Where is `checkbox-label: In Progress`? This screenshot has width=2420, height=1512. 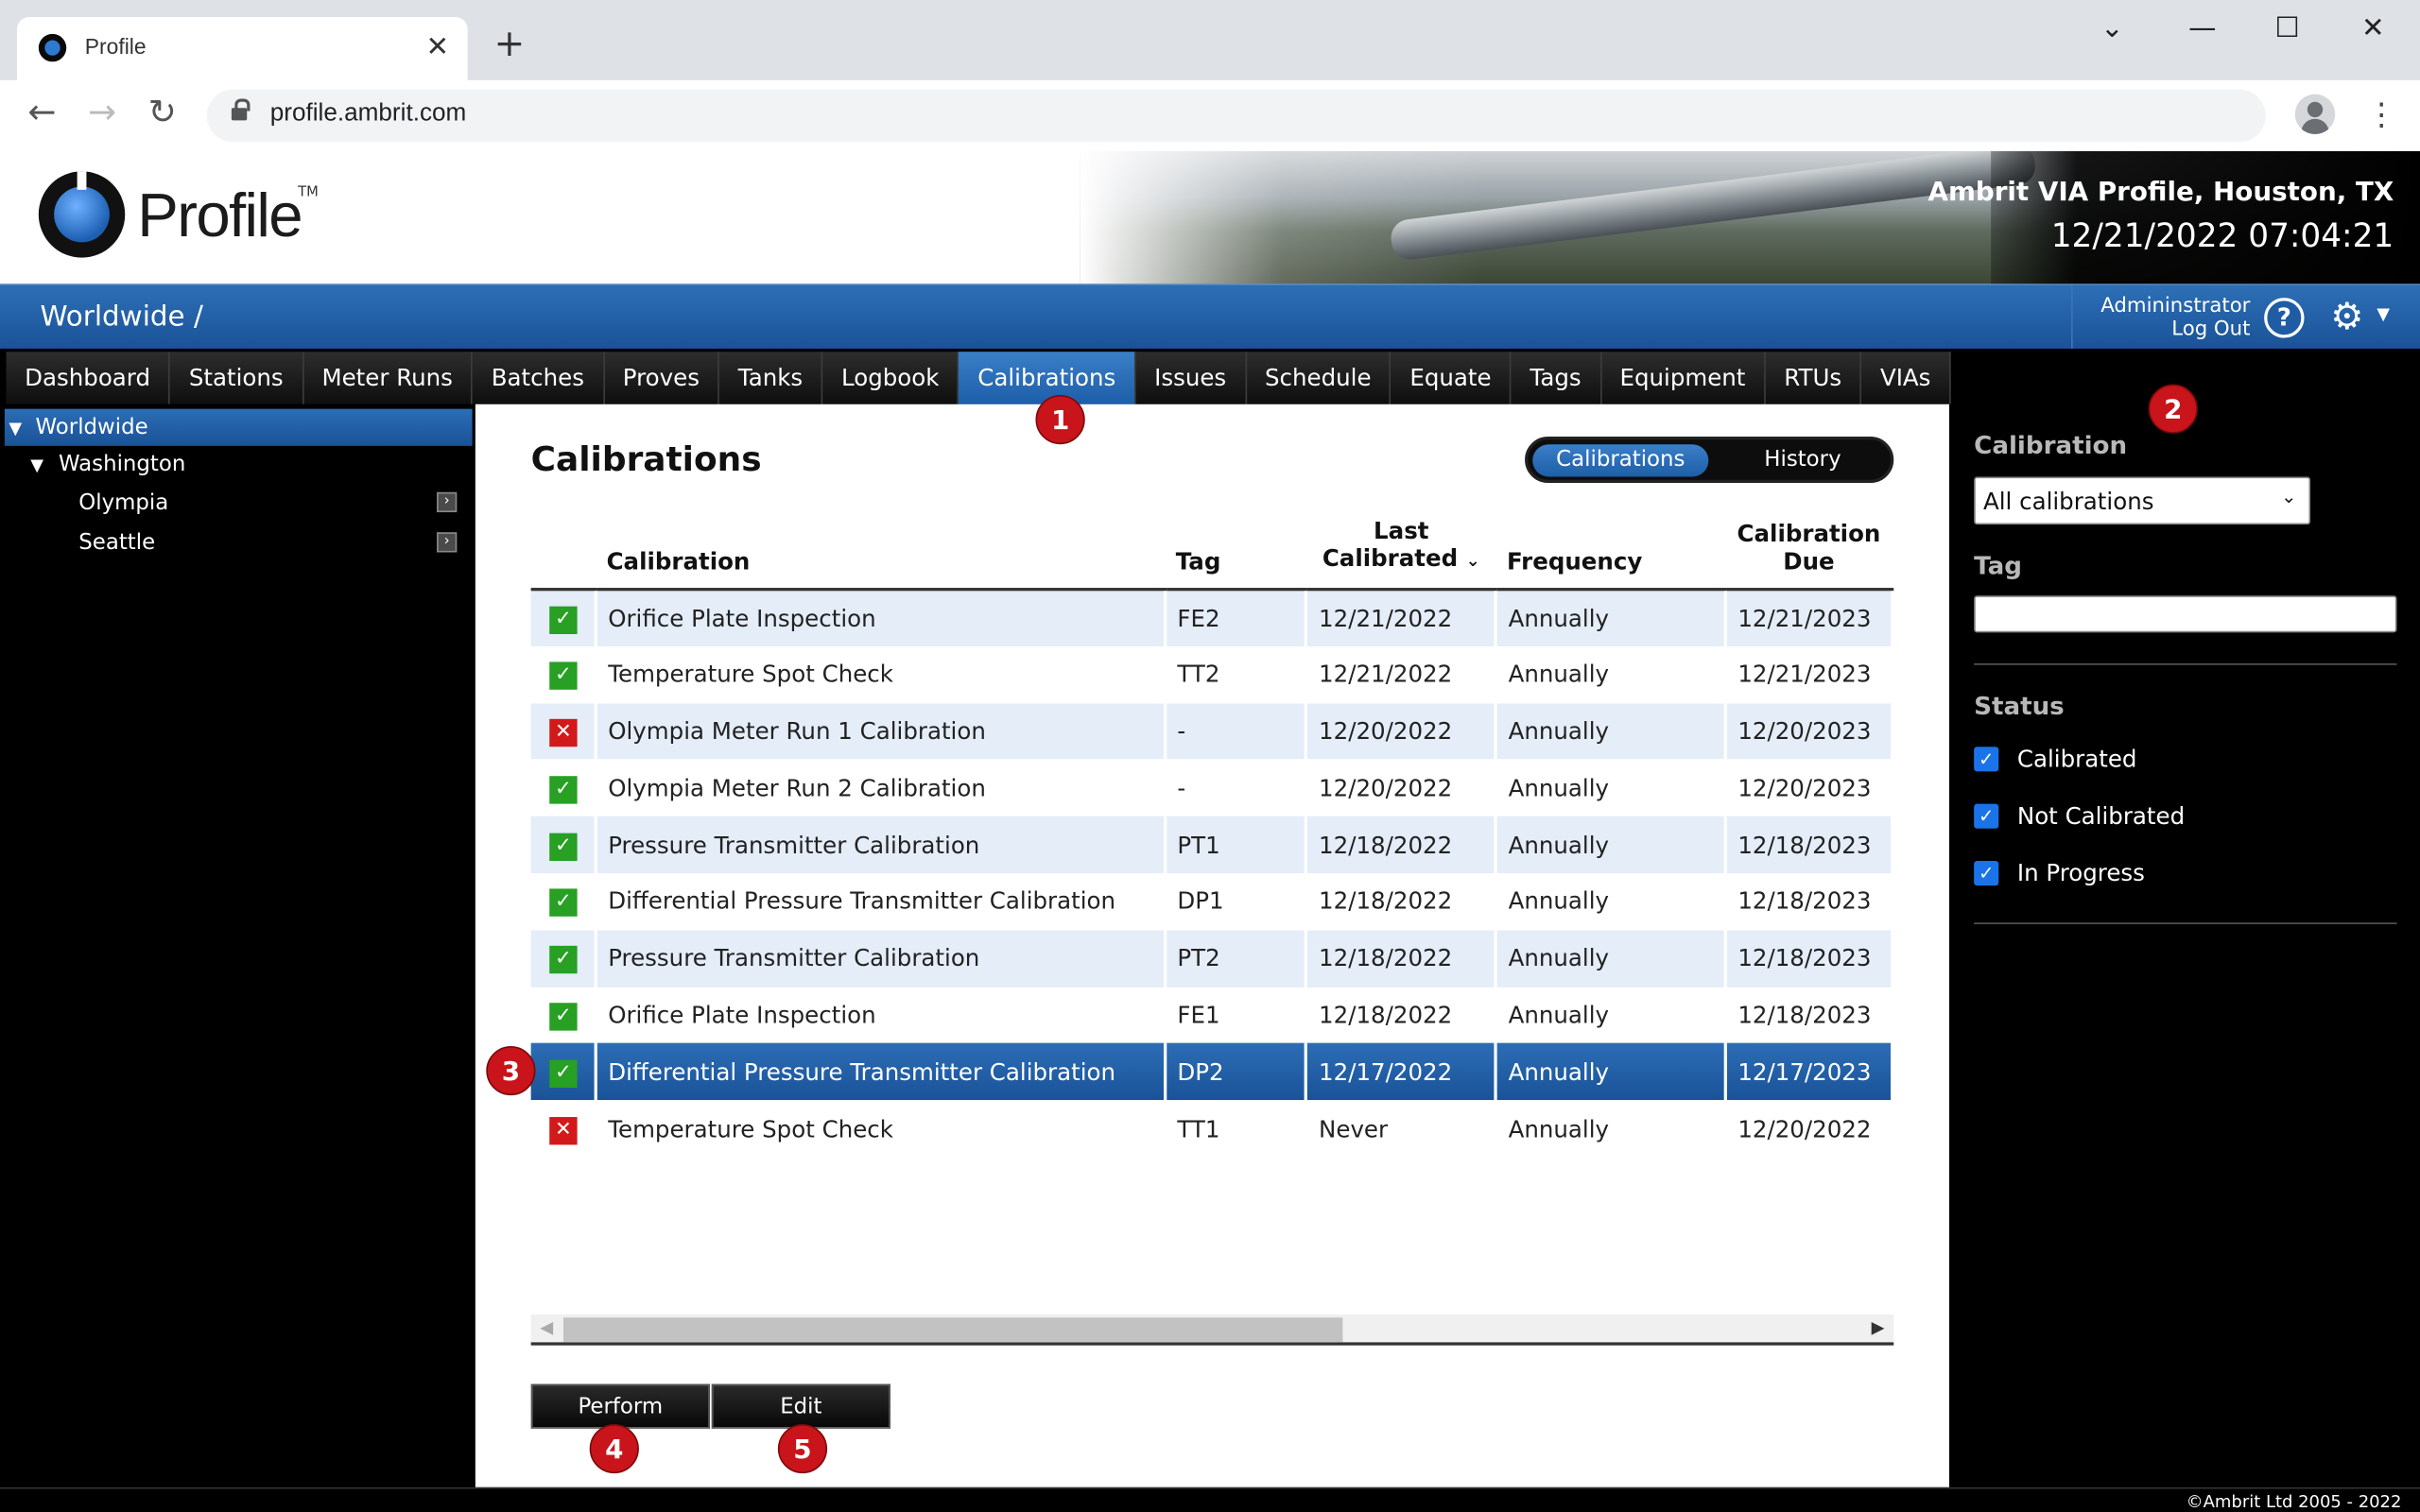 checkbox-label: In Progress is located at coordinates (2080, 873).